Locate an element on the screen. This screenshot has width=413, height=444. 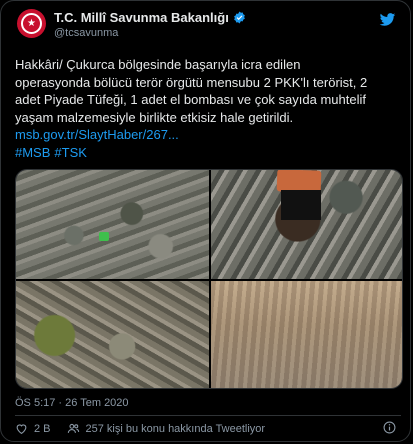
talking-action: 257 kişi bu konu hakkında Tweetliyor is located at coordinates (166, 428).